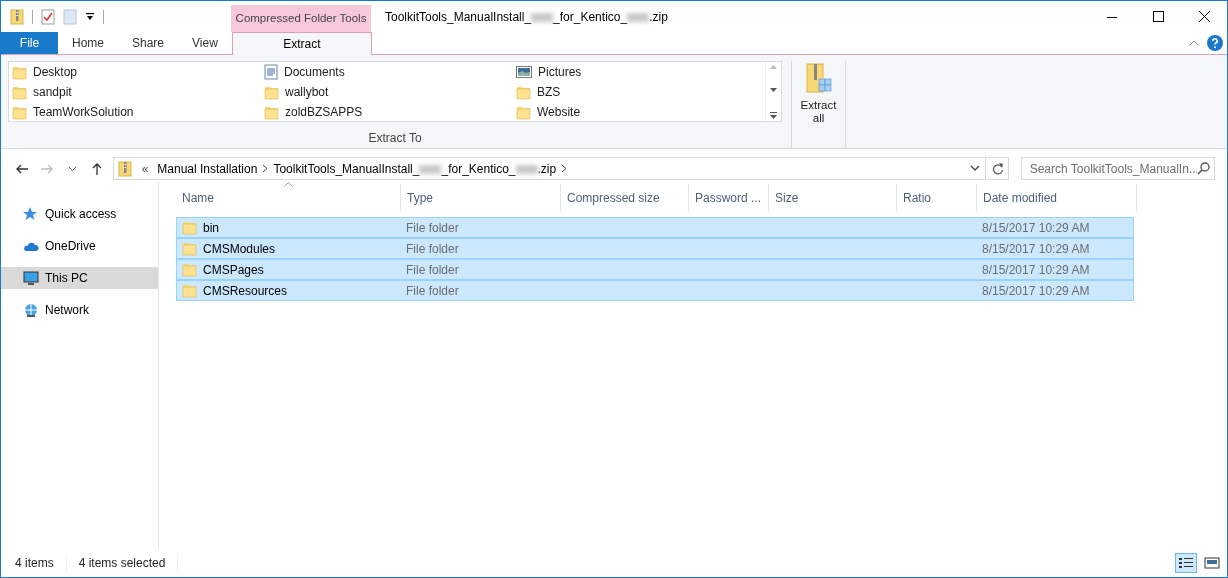  What do you see at coordinates (387, 92) in the screenshot?
I see `destination-item: wallybot` at bounding box center [387, 92].